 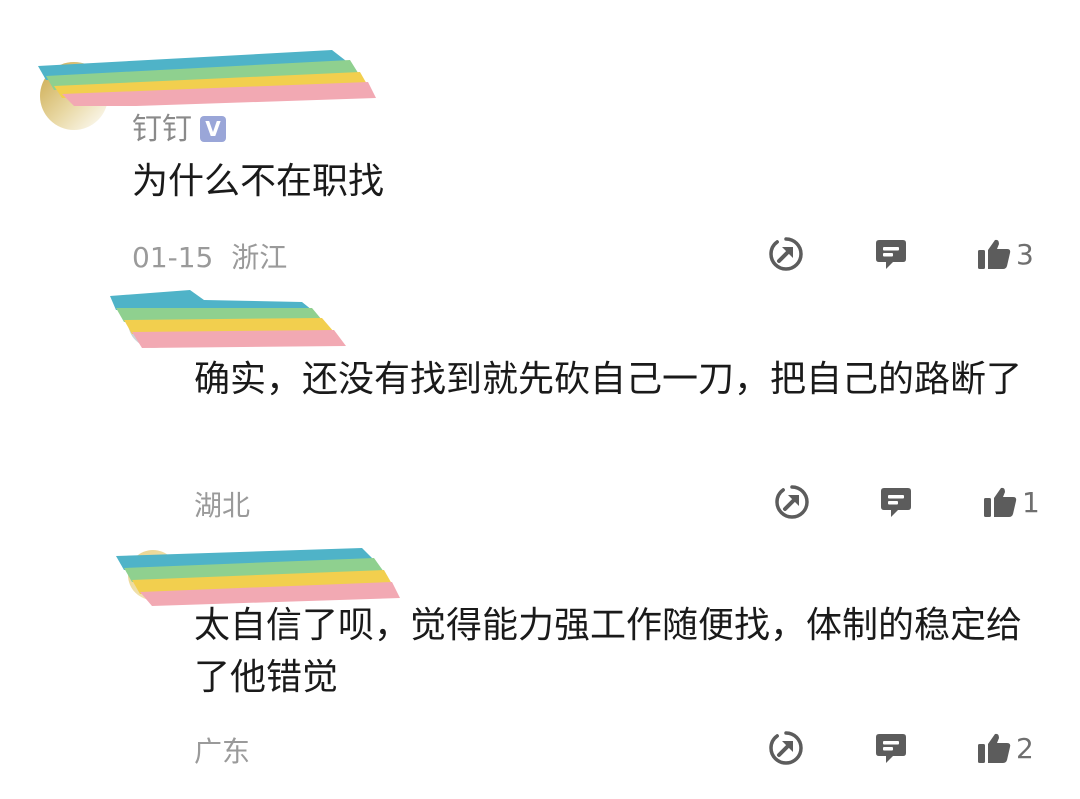 I want to click on comment-location: 湖北, so click(x=222, y=505).